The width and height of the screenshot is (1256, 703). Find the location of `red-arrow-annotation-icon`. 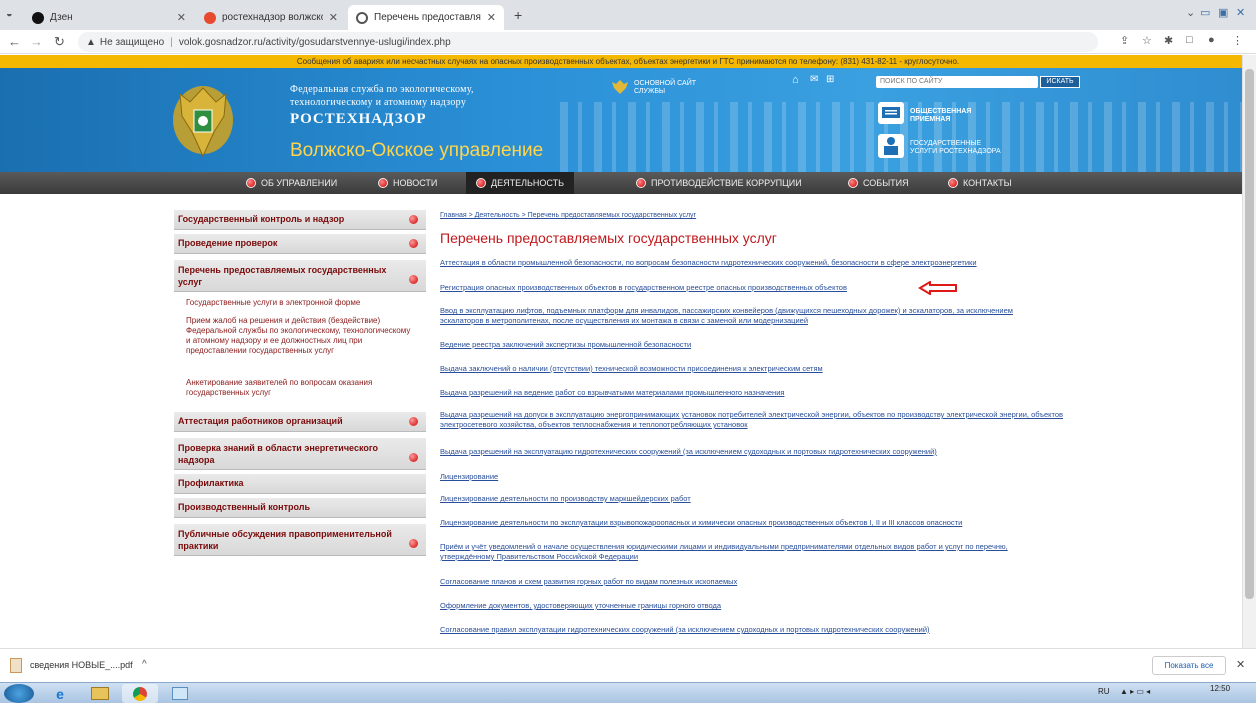

red-arrow-annotation-icon is located at coordinates (937, 288).